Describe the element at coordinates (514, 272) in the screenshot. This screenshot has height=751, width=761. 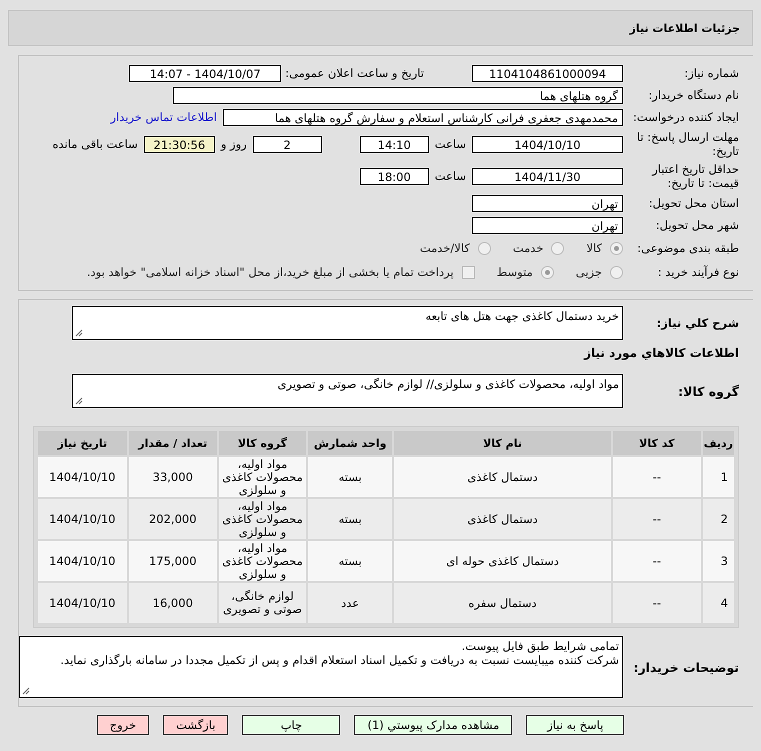
I see `radio-label: متوسط` at that location.